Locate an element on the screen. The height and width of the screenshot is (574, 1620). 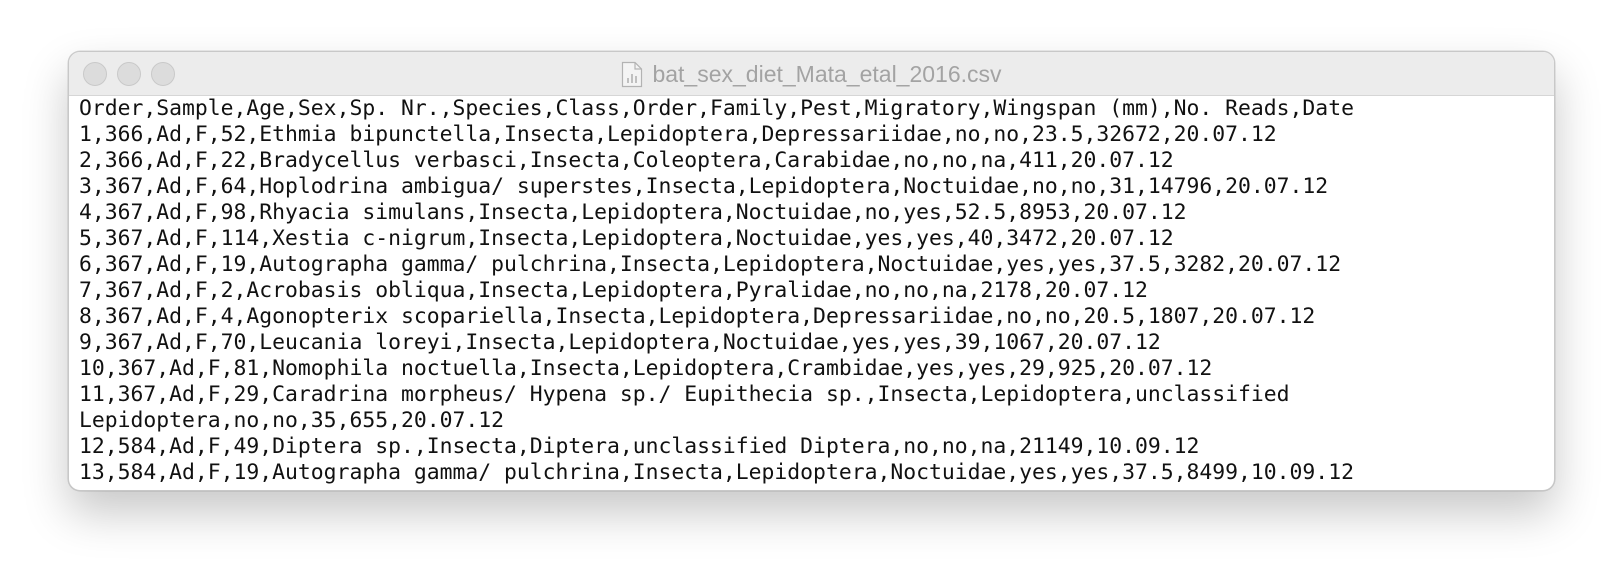
document-icon is located at coordinates (632, 74).